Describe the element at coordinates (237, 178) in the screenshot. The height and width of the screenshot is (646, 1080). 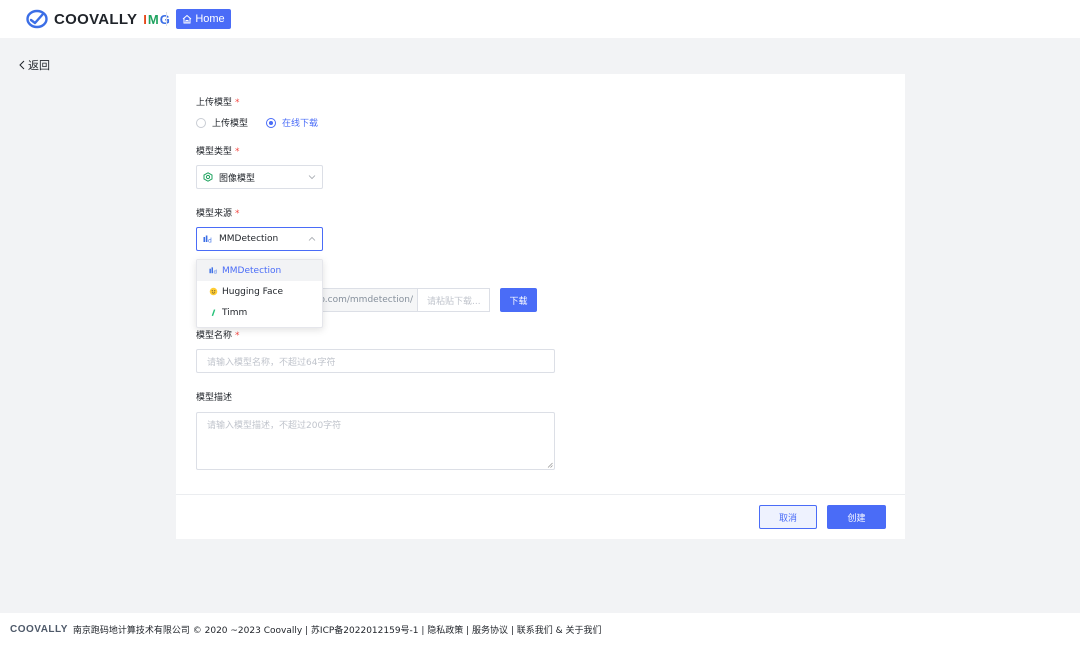
I see `model-type-value: 图像模型` at that location.